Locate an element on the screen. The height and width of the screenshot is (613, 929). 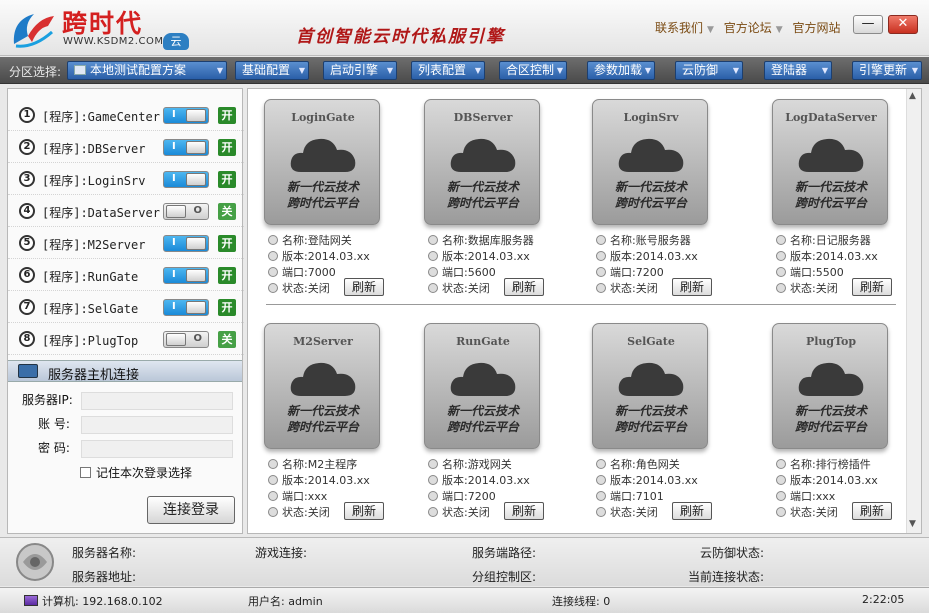
program-row: 8 [程序]:PlugTop O 关 is located at coordinates (126, 339).